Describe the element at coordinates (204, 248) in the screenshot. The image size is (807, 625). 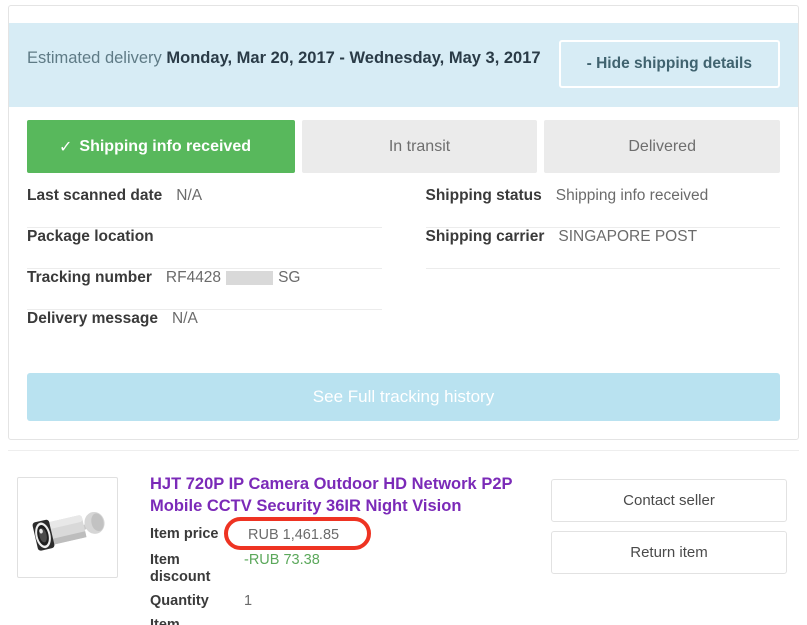
I see `row-package-location: Package location` at that location.